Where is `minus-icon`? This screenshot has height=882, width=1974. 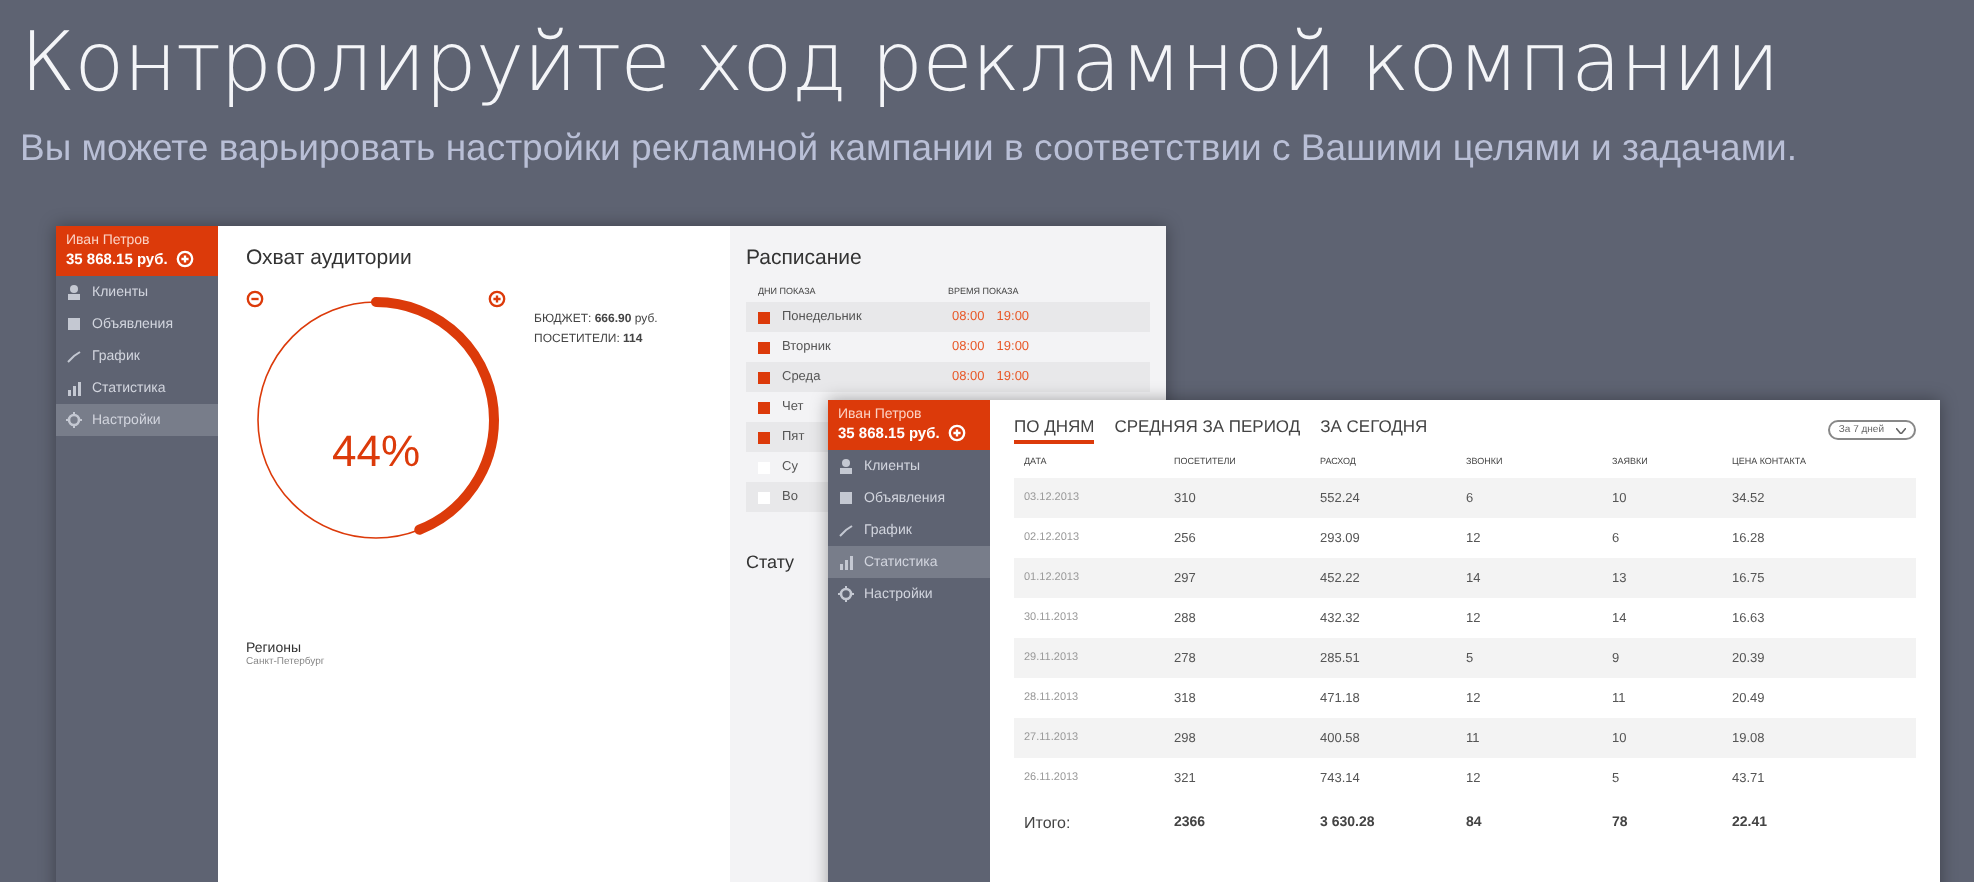 minus-icon is located at coordinates (255, 299).